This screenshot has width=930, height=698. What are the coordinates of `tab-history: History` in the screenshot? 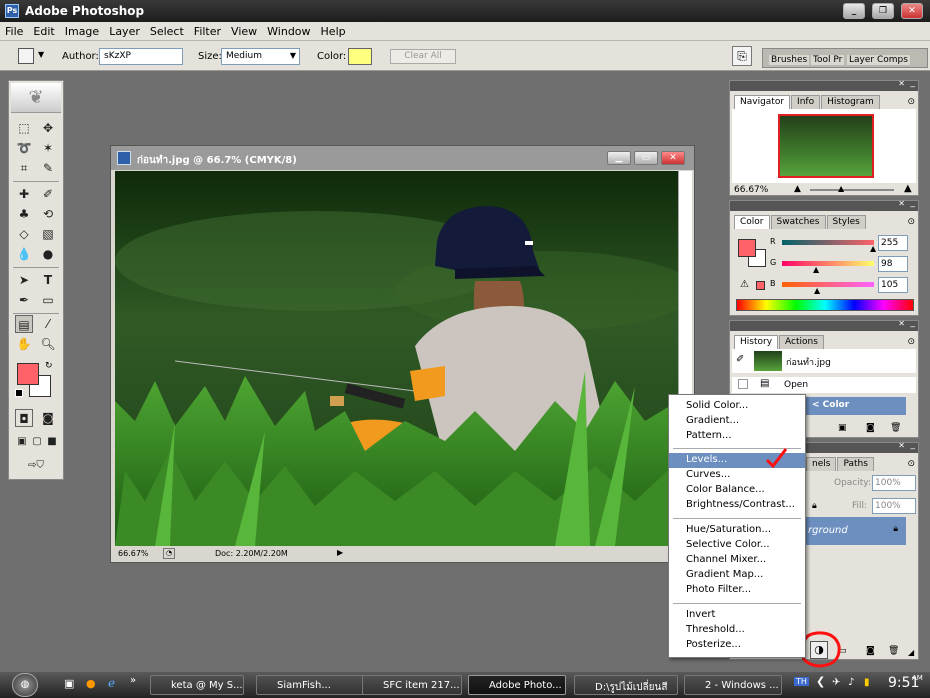 It's located at (756, 342).